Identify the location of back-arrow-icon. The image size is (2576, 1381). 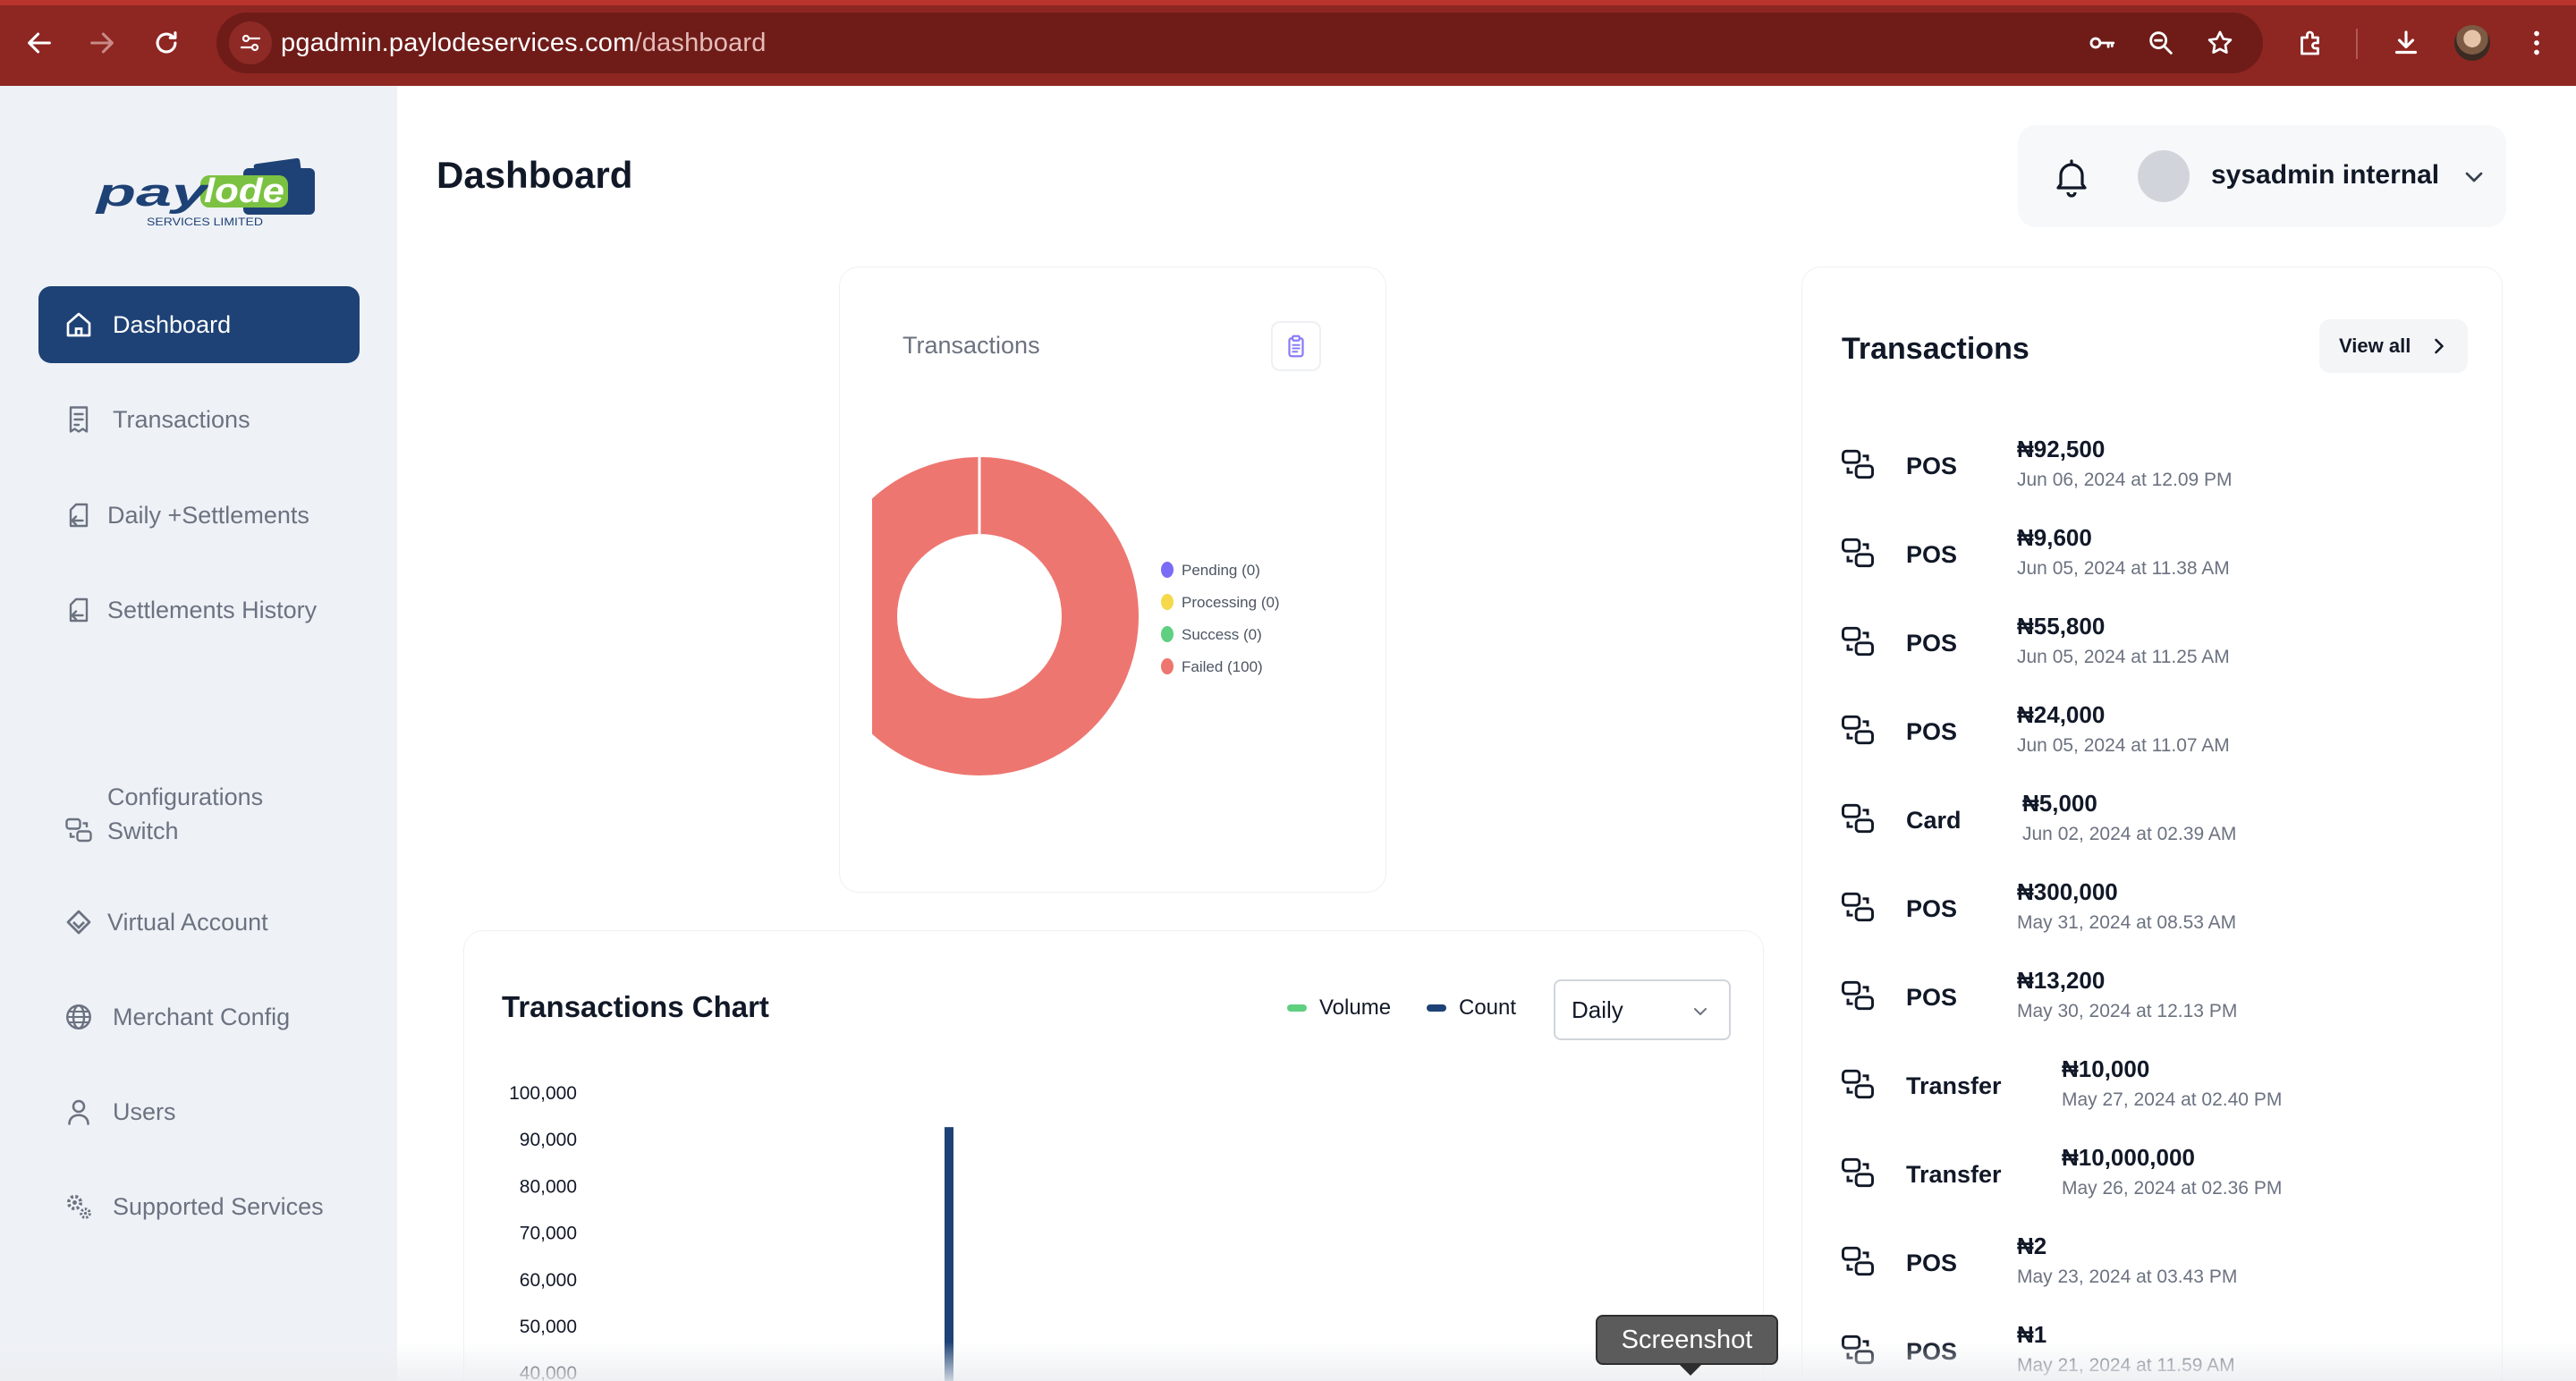
(39, 43).